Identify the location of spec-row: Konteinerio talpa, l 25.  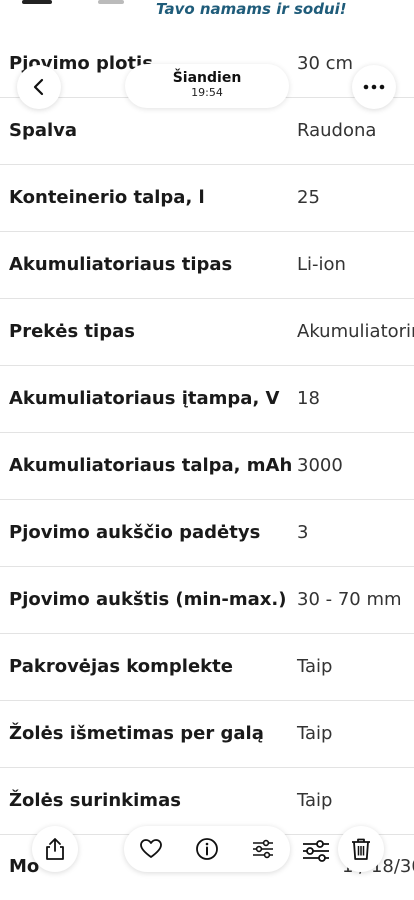
(207, 198).